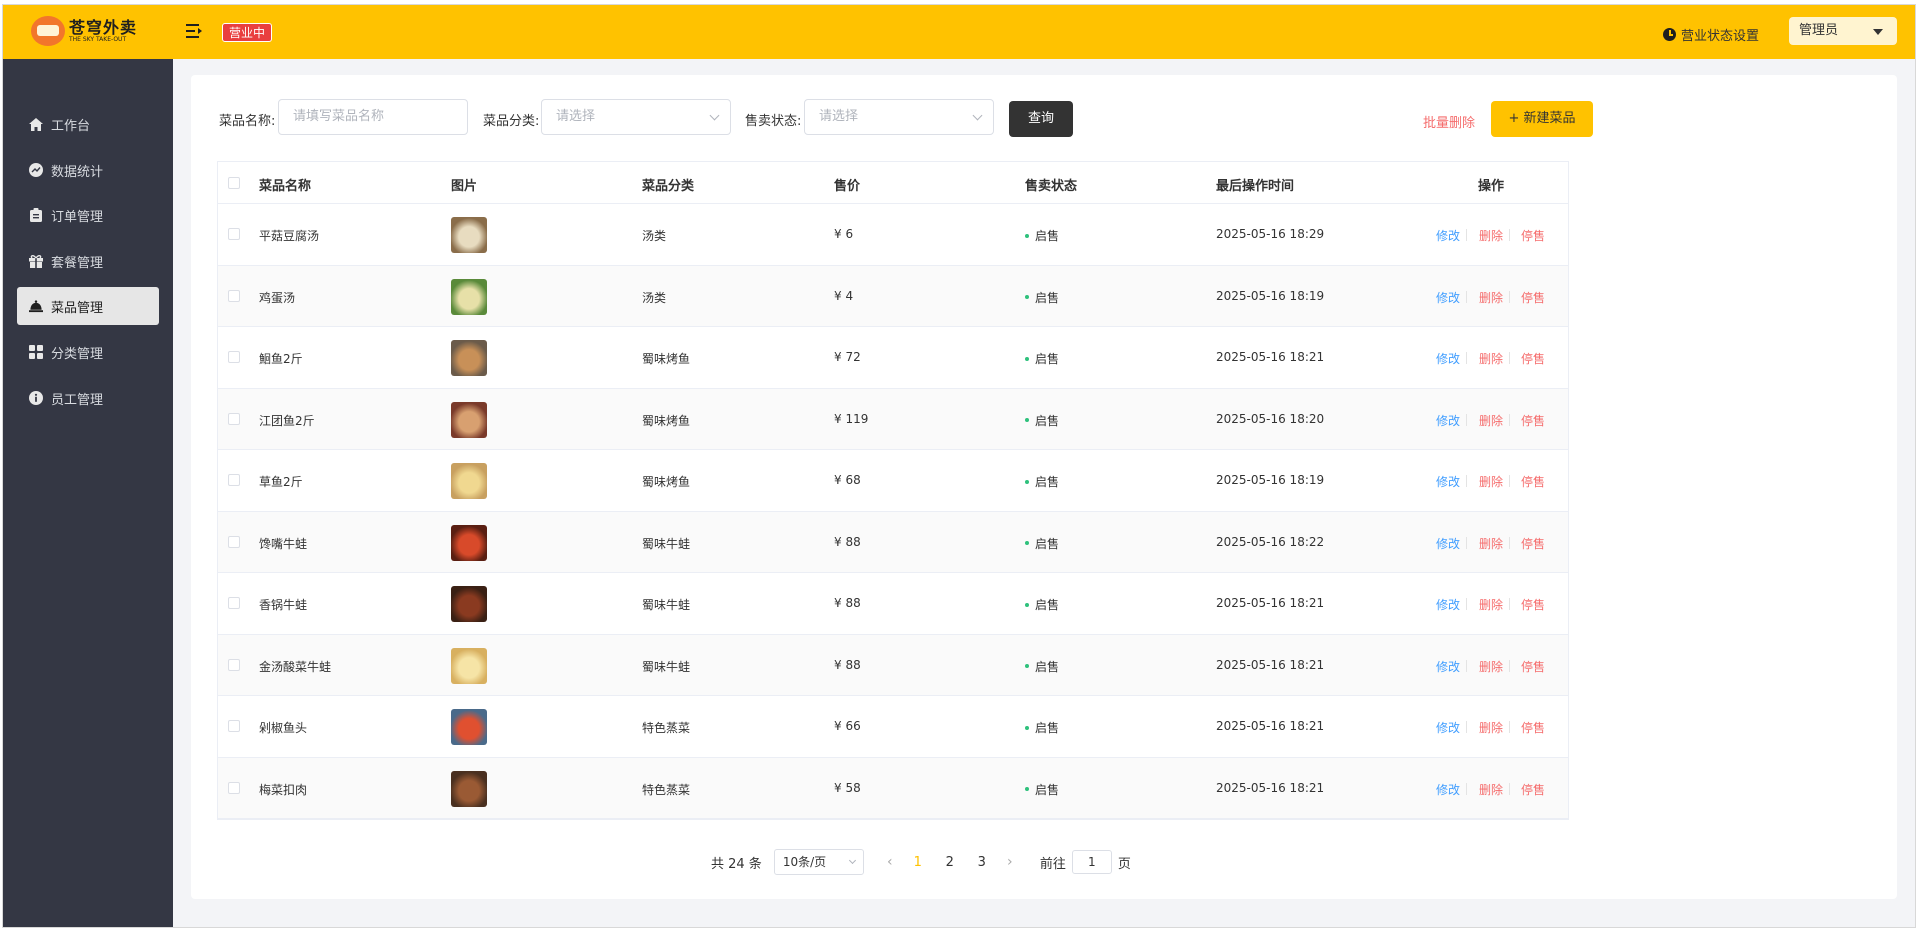 This screenshot has height=932, width=1918. I want to click on page-1: 1, so click(918, 862).